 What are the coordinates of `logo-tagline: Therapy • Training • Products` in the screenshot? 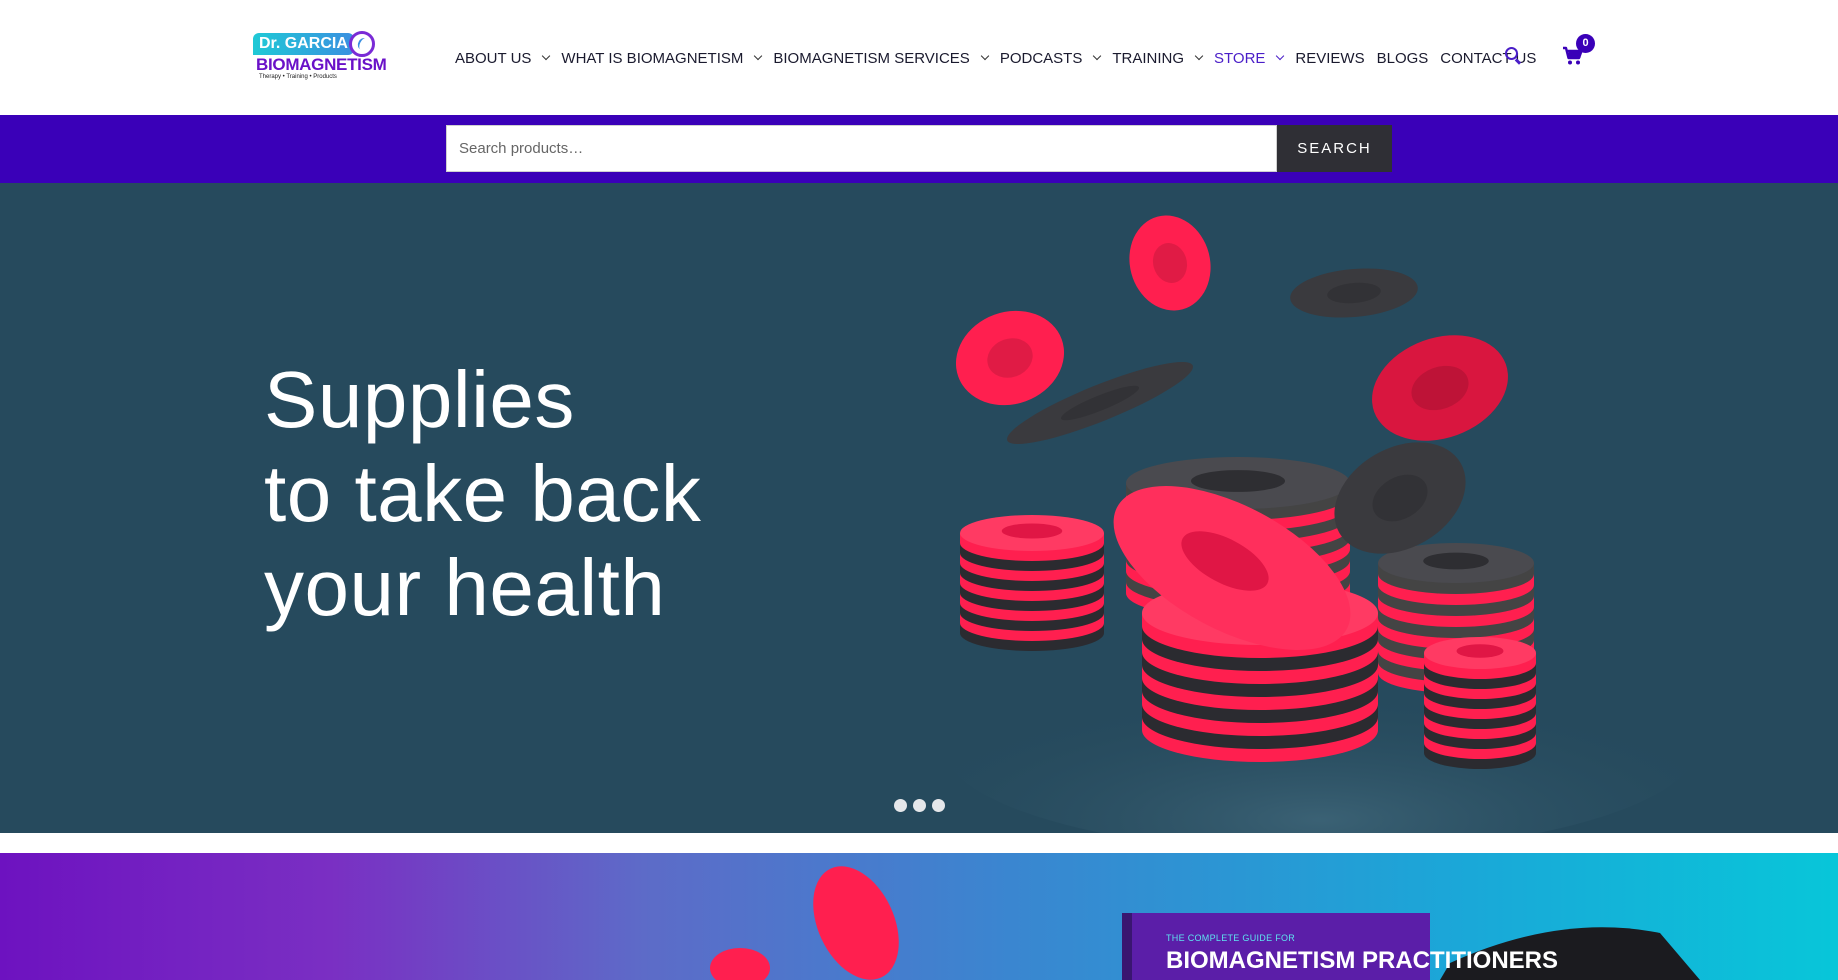 It's located at (298, 77).